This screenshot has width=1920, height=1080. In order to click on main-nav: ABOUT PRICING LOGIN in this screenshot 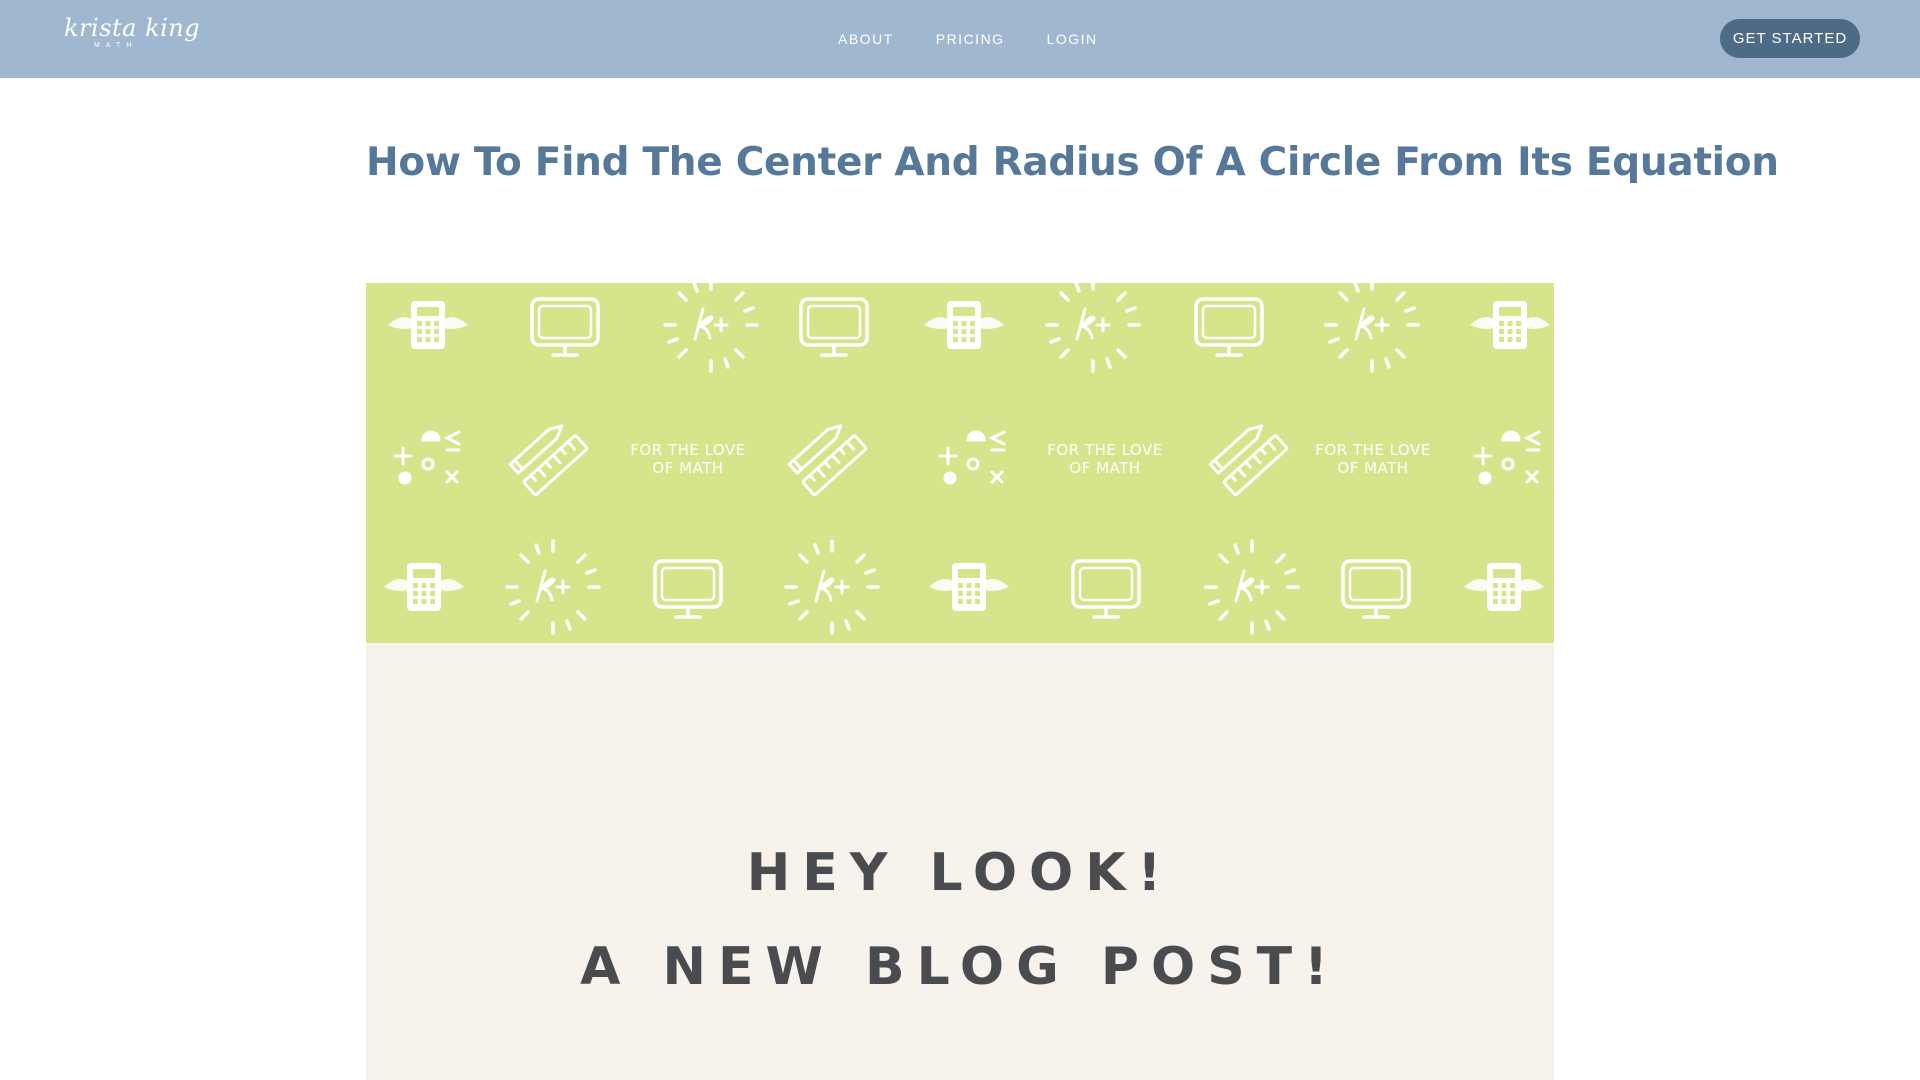, I will do `click(968, 39)`.